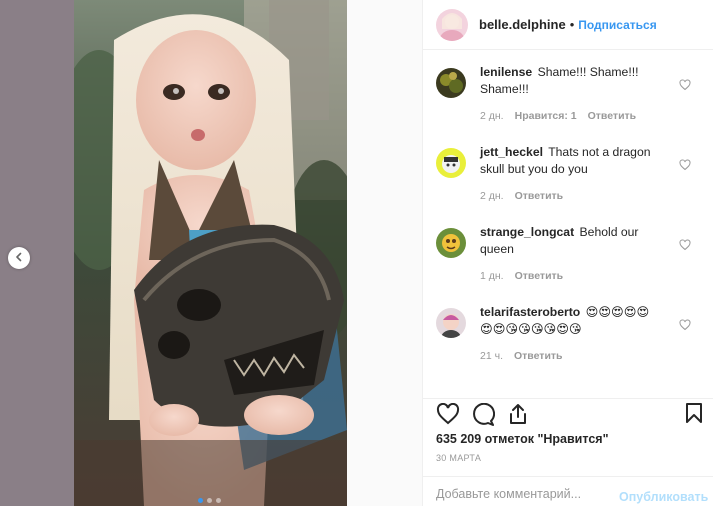 Image resolution: width=713 pixels, height=506 pixels. I want to click on comment-icon, so click(483, 417).